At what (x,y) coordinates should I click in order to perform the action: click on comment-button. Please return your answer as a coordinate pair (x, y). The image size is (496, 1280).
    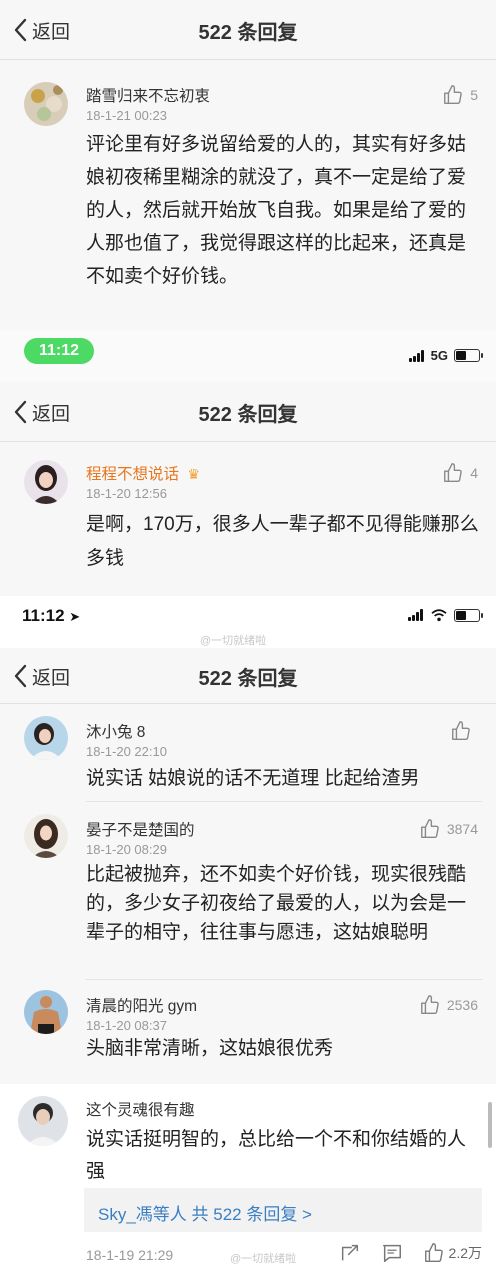
    Looking at the image, I should click on (392, 1253).